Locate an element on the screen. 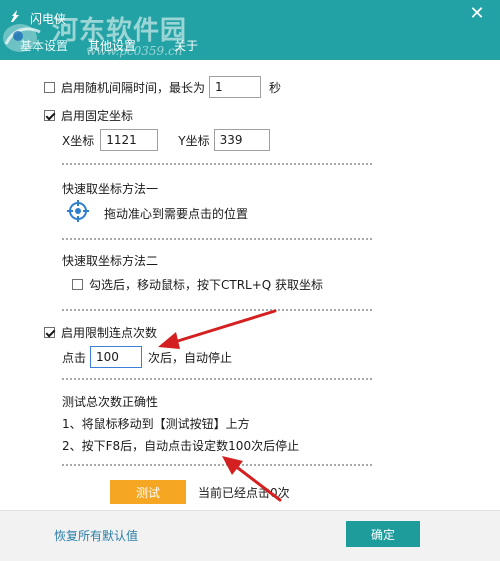 The image size is (500, 561). test-button: 测试 is located at coordinates (148, 492).